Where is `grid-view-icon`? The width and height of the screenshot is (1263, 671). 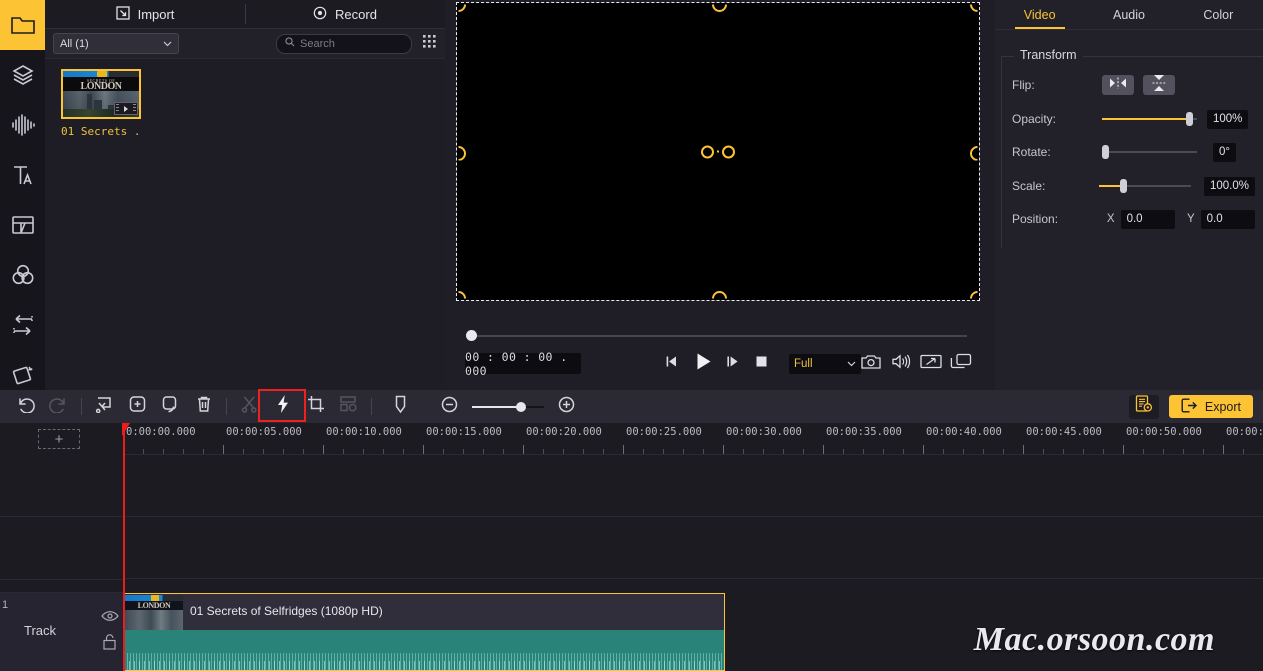 grid-view-icon is located at coordinates (429, 44).